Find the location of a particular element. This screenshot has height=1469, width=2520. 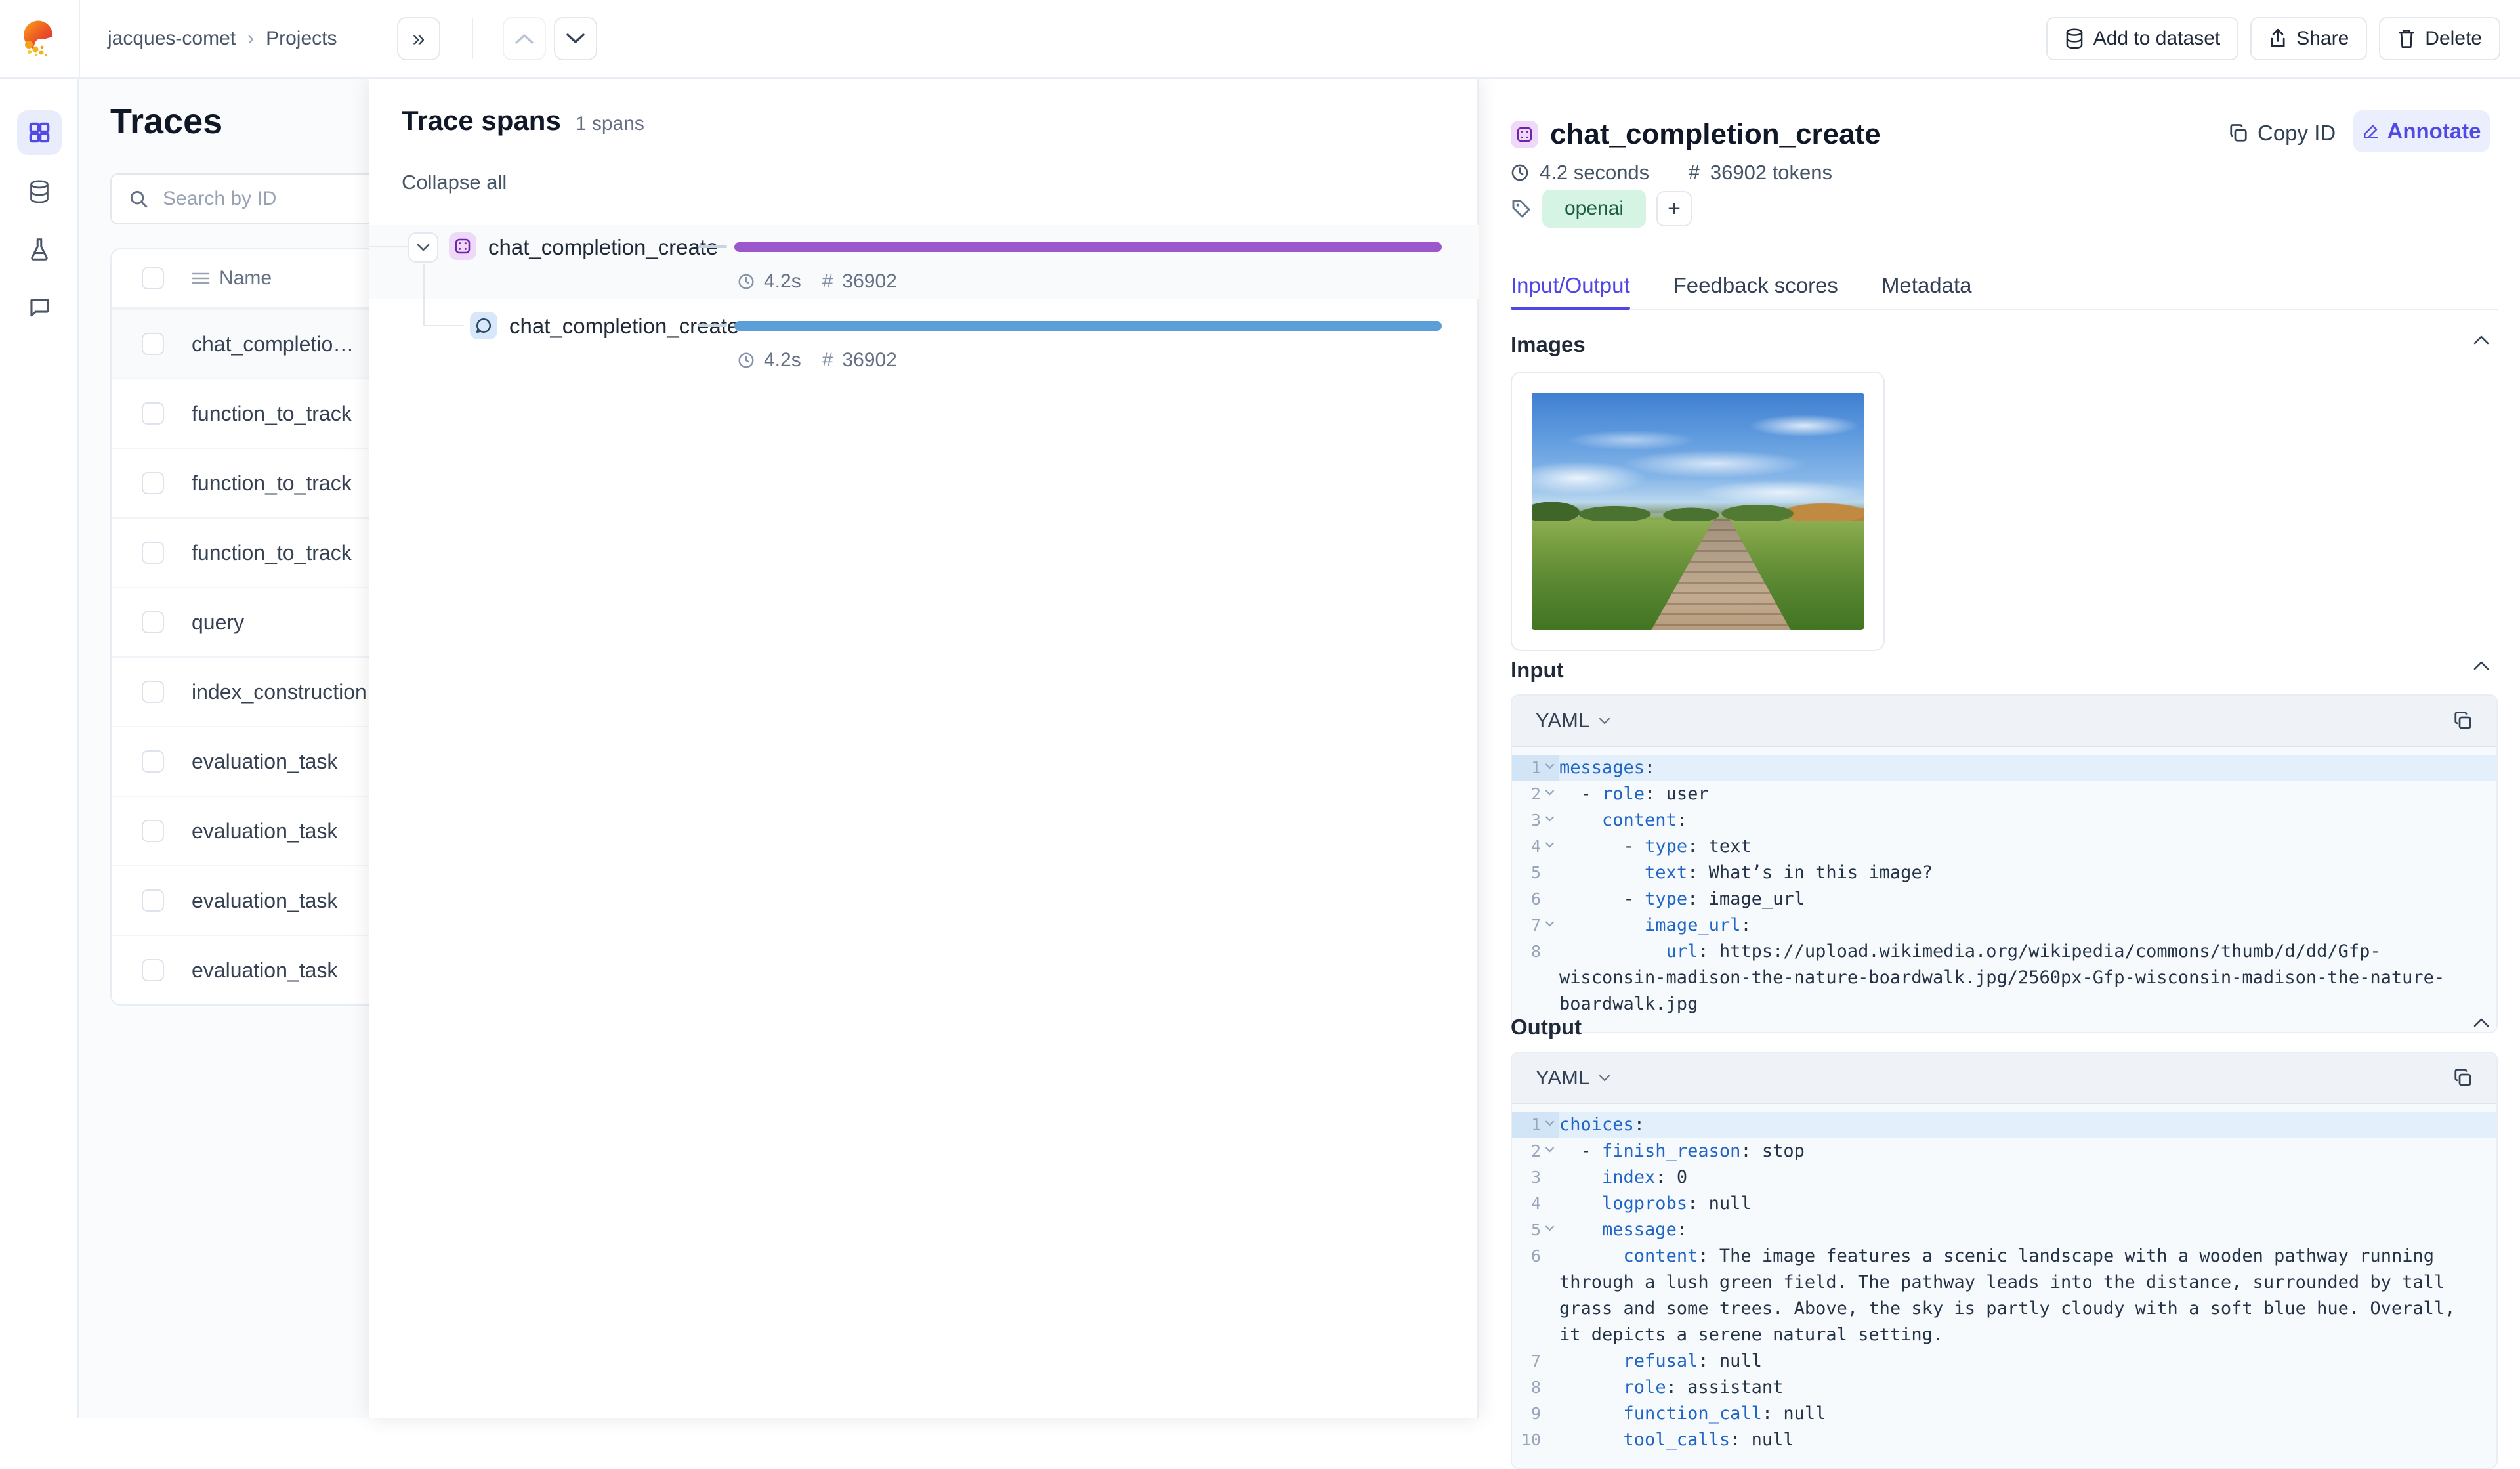

share-button: Share is located at coordinates (2309, 38).